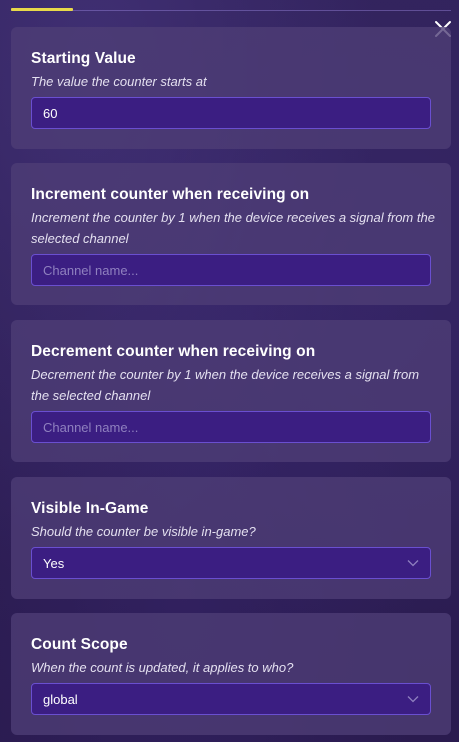 This screenshot has height=742, width=459. Describe the element at coordinates (42, 9) in the screenshot. I see `active-tab-indicator` at that location.